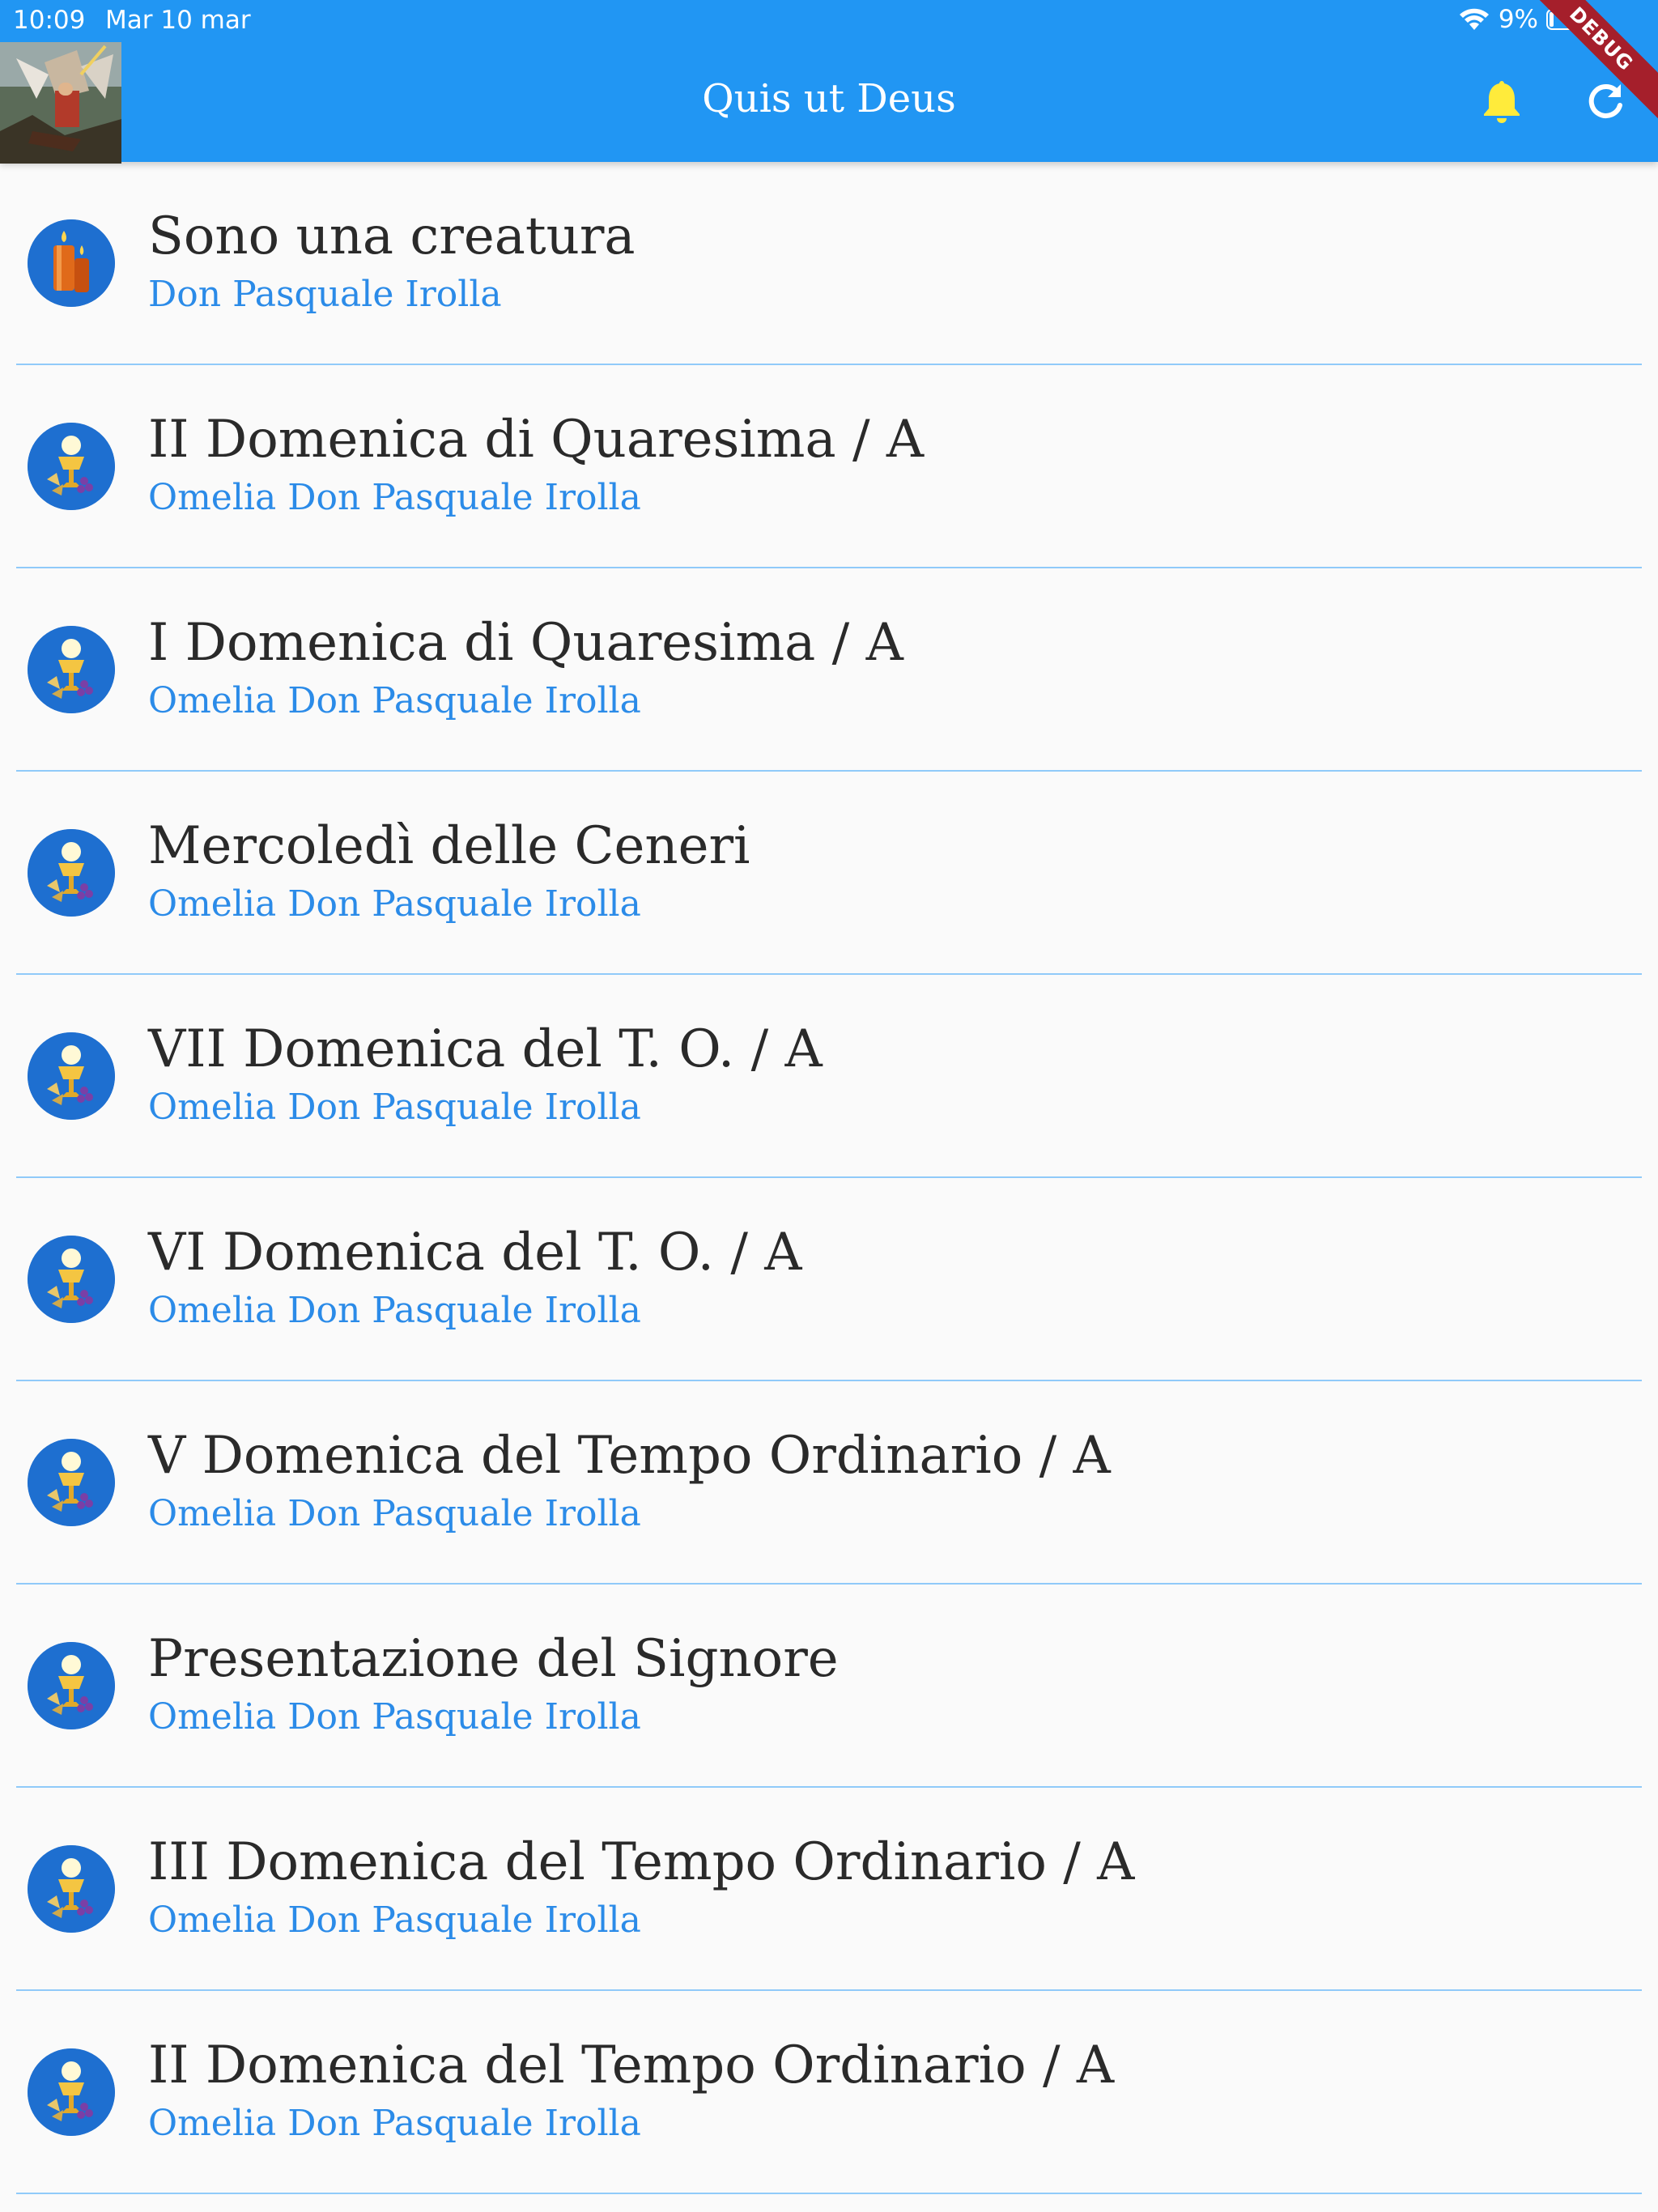 The width and height of the screenshot is (1658, 2212). Describe the element at coordinates (829, 99) in the screenshot. I see `app-title: Quis ut Deus` at that location.